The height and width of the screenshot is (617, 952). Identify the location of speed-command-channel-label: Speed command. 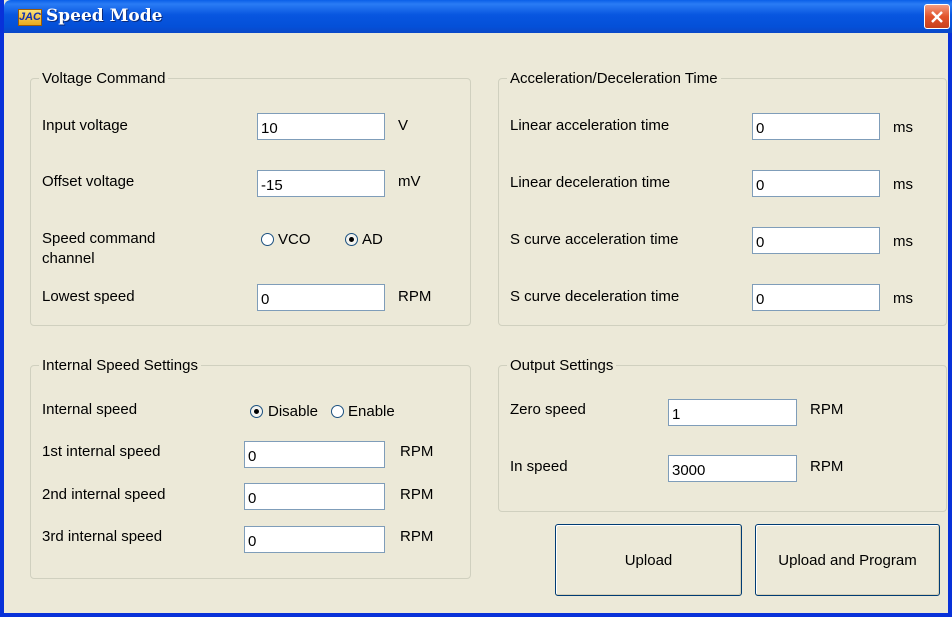
(99, 238).